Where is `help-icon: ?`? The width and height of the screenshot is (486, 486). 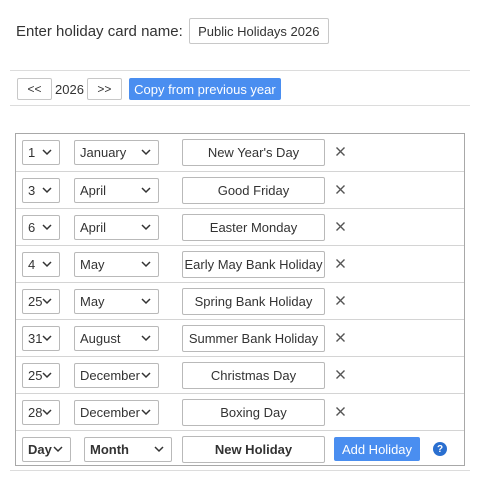 help-icon: ? is located at coordinates (440, 449).